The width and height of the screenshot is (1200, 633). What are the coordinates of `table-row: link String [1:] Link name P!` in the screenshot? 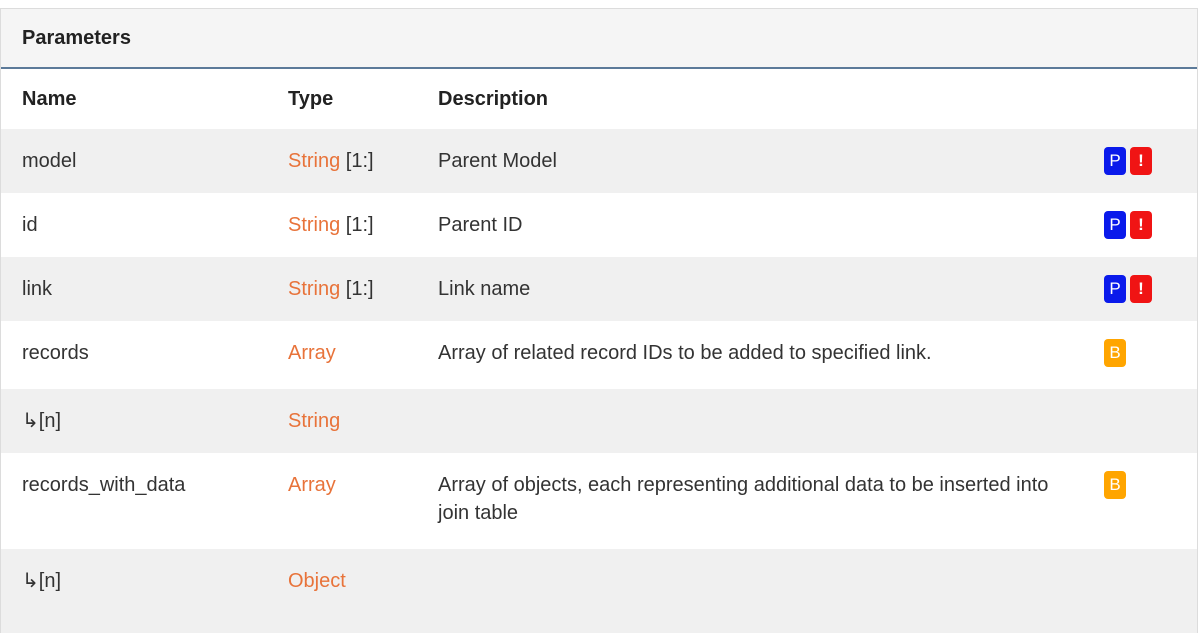 It's located at (599, 289).